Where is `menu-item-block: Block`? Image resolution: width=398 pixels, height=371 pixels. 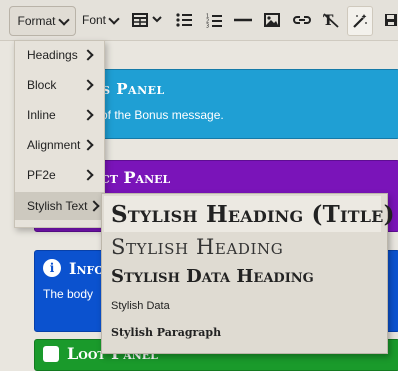 menu-item-block: Block is located at coordinates (59, 85).